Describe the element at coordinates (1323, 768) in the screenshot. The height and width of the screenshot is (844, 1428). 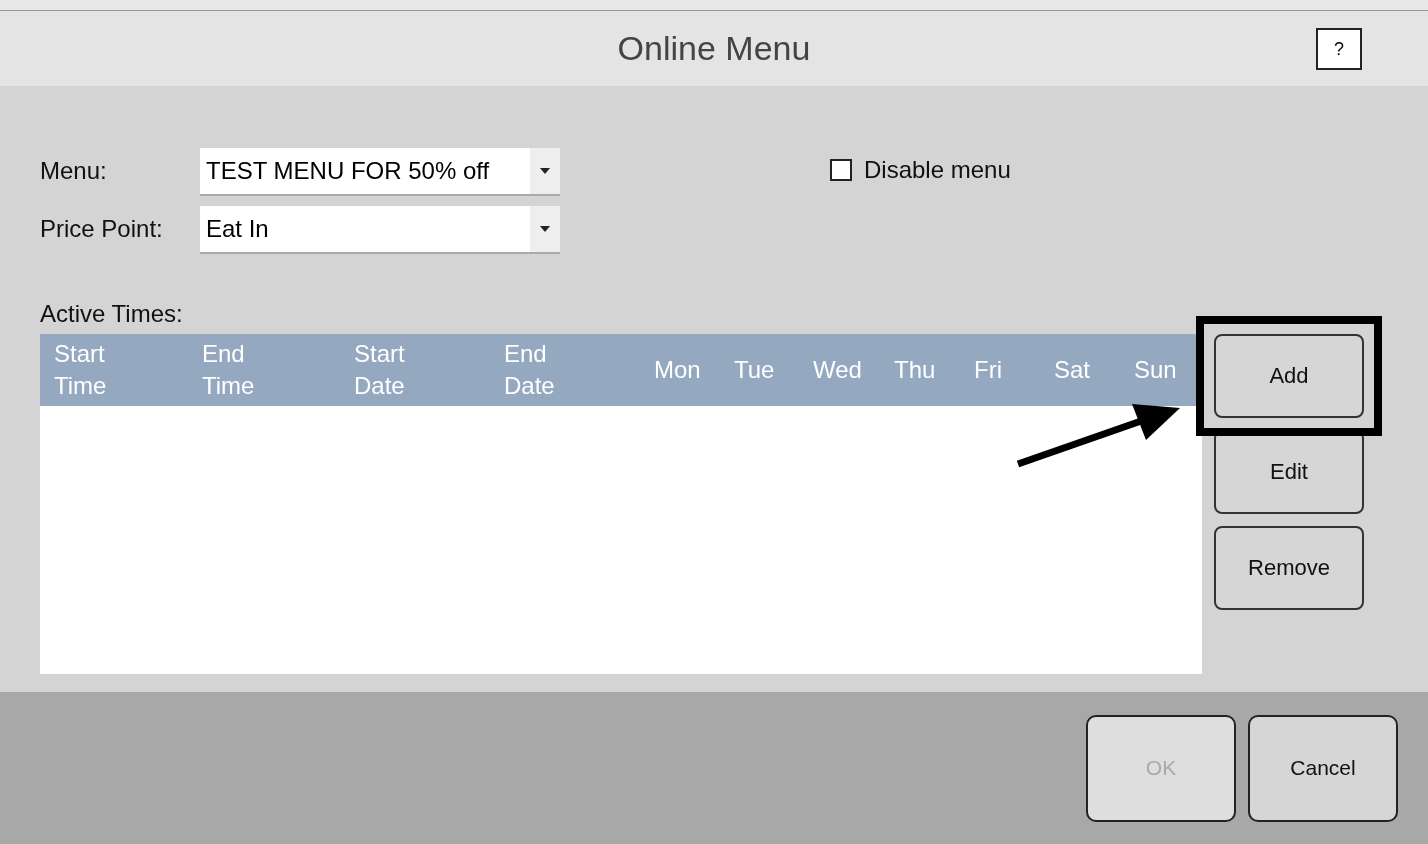
I see `dialog-button: Cancel` at that location.